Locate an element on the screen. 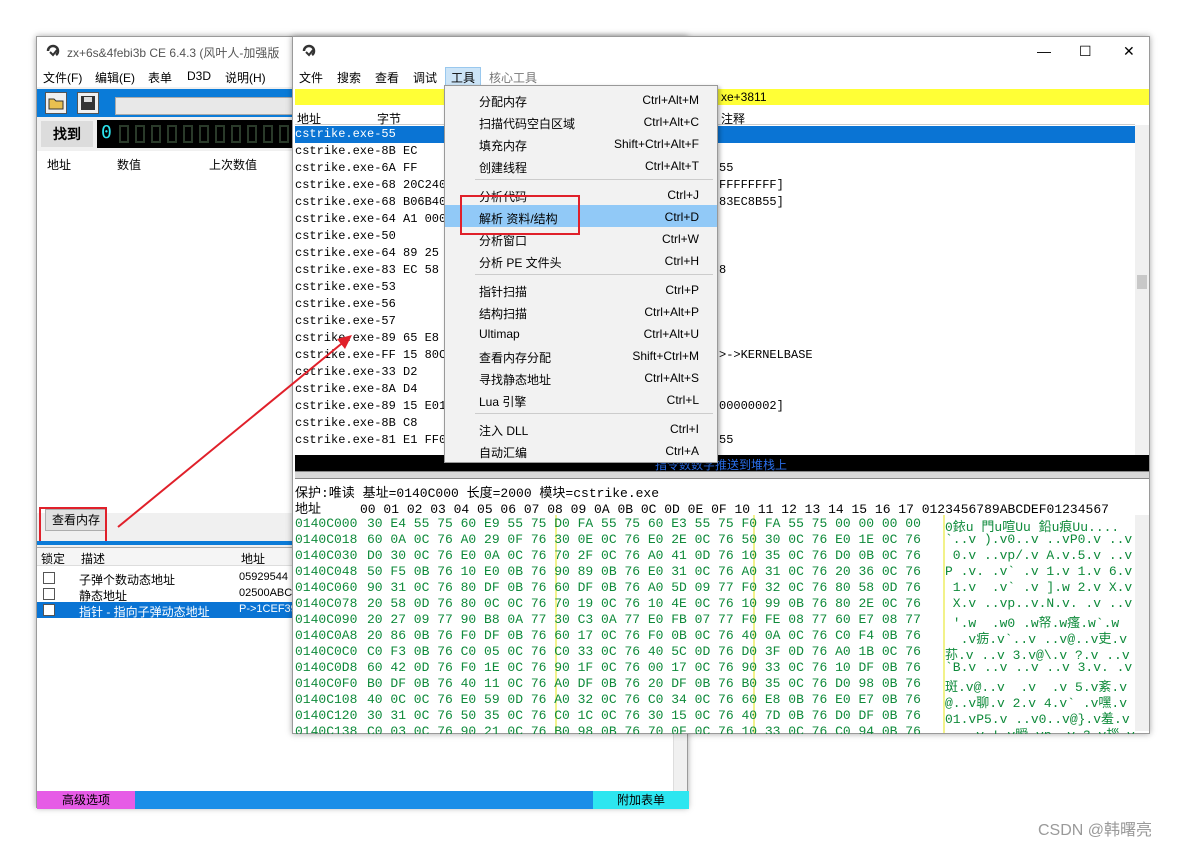  annotation-arrow is located at coordinates (234, 431).